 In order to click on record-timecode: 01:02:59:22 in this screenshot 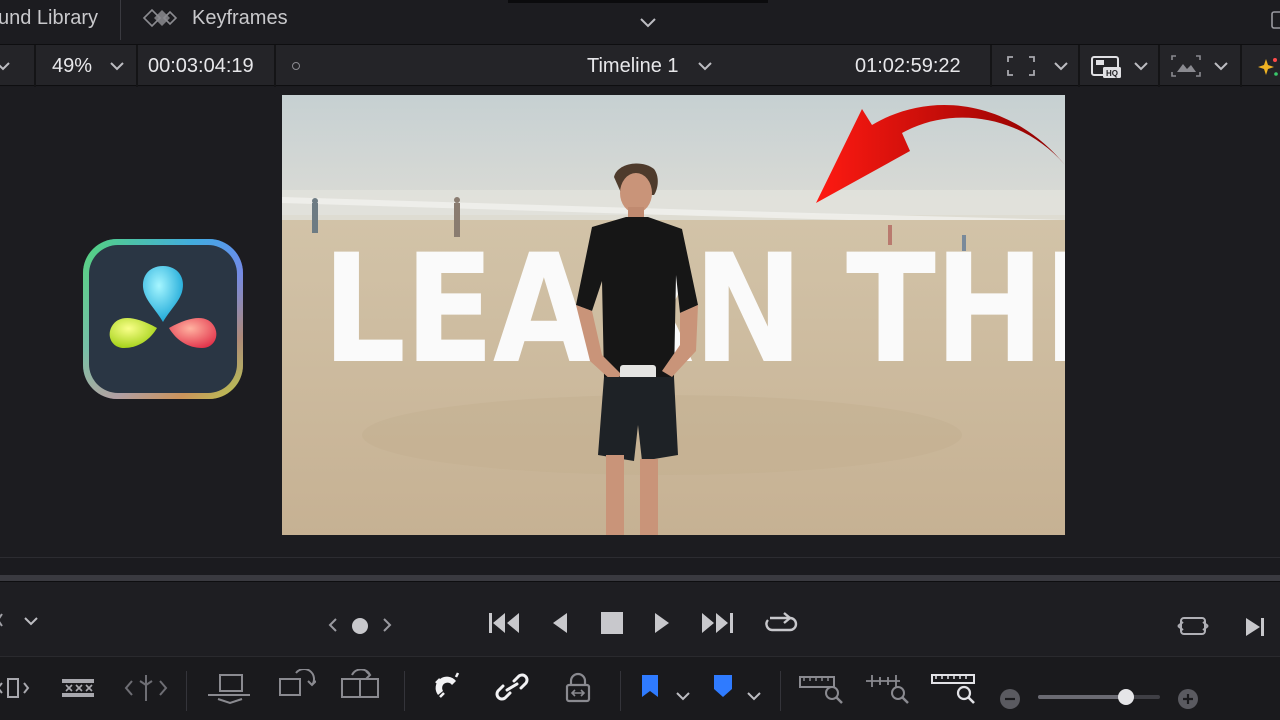, I will do `click(908, 66)`.